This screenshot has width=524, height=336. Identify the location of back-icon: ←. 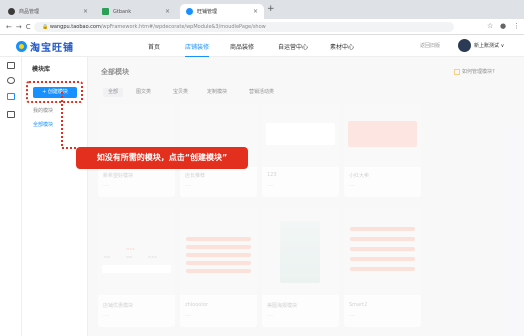
(9, 27).